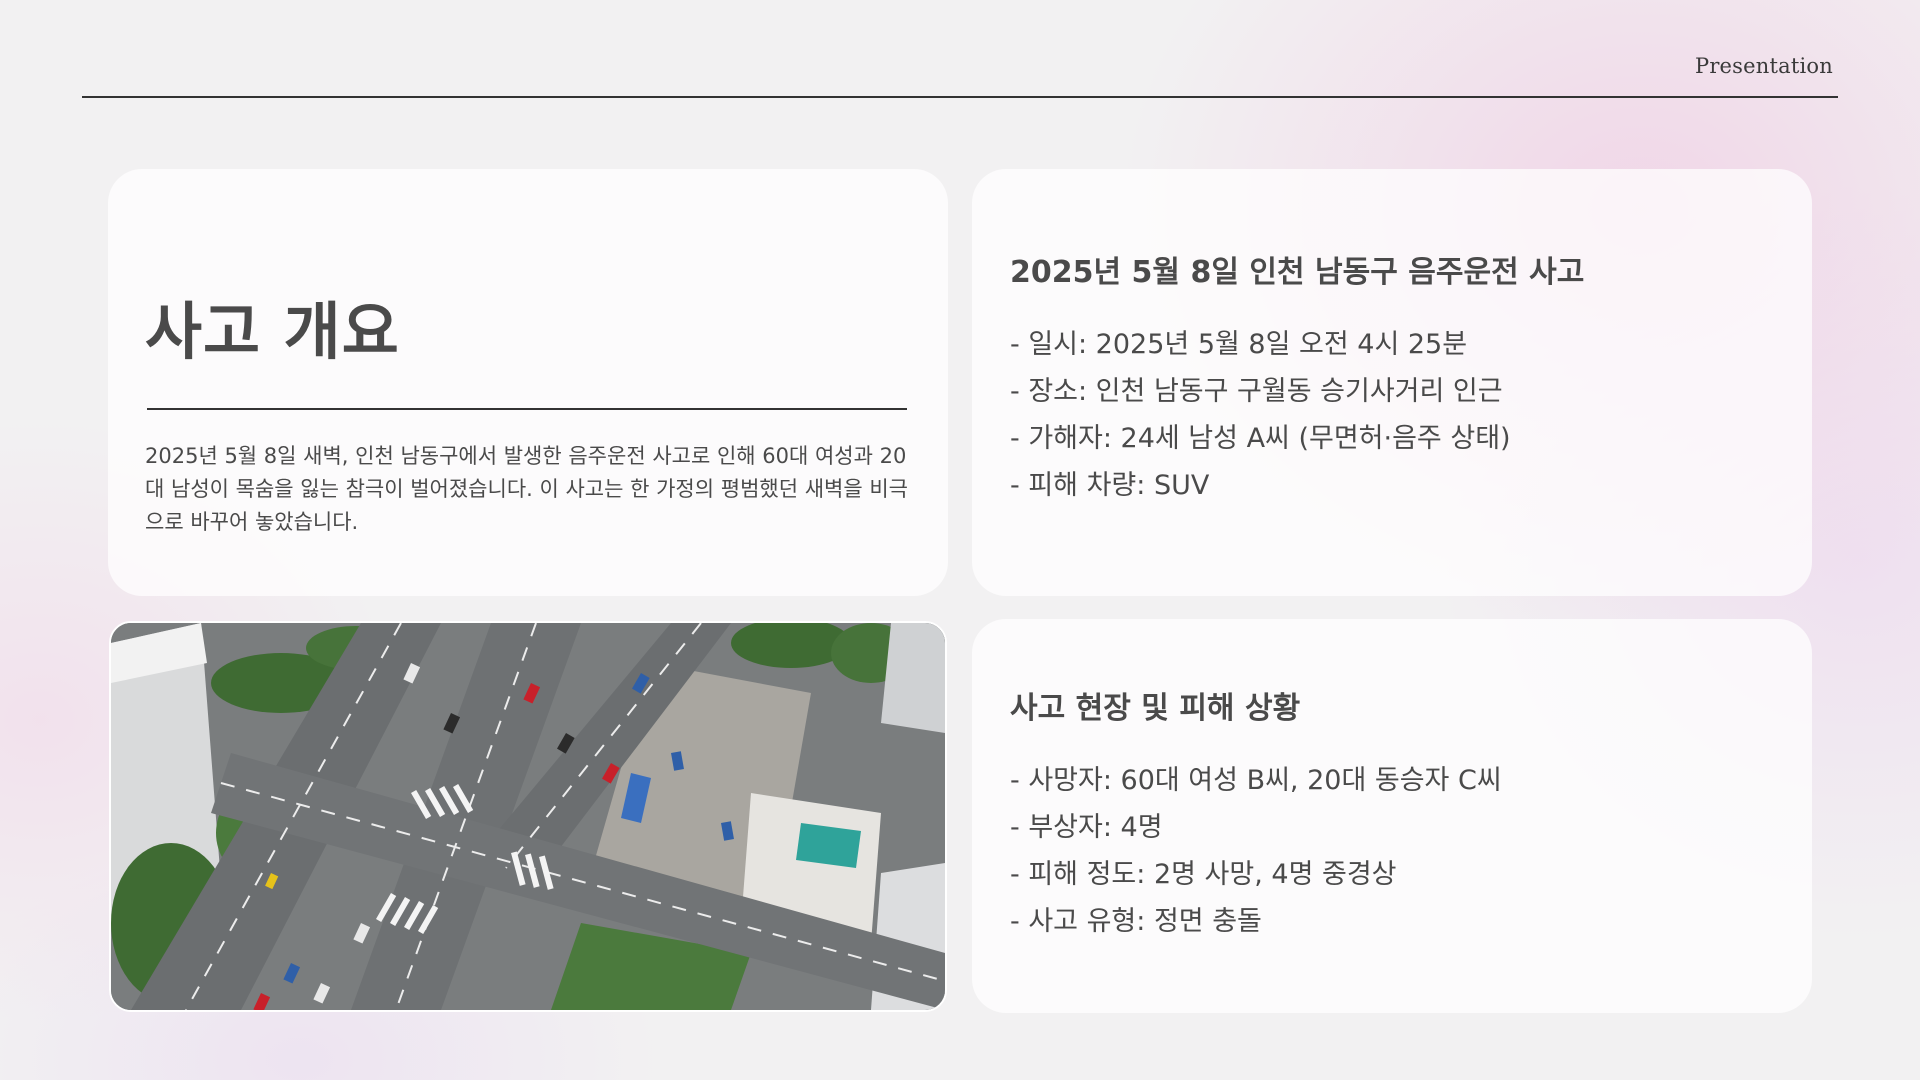 The height and width of the screenshot is (1080, 1920). What do you see at coordinates (1155, 708) in the screenshot?
I see `damage-info-heading: 사고 현장 및 피해 상황` at bounding box center [1155, 708].